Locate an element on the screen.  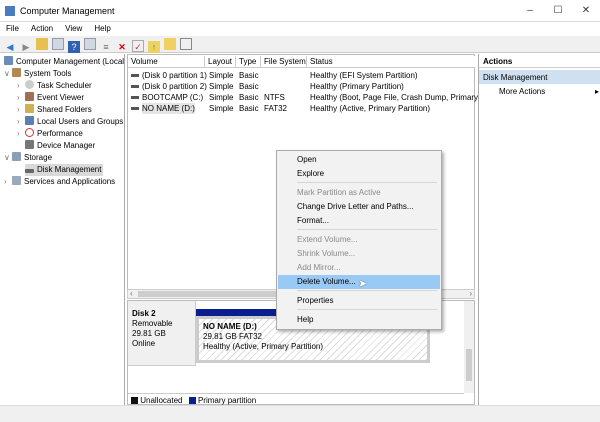
menu-item-open: Open is located at coordinates (359, 160).